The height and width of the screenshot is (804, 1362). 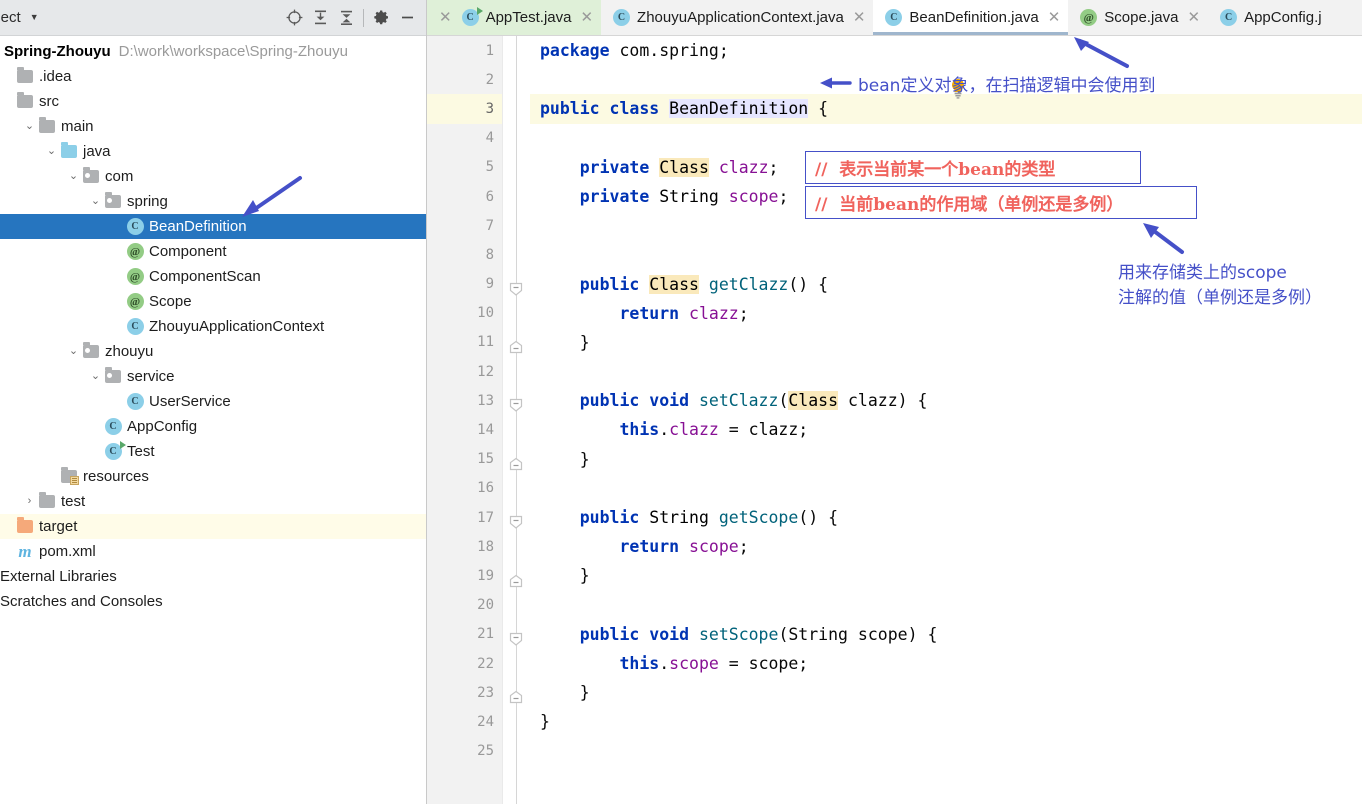 I want to click on line-number: 25, so click(x=464, y=751).